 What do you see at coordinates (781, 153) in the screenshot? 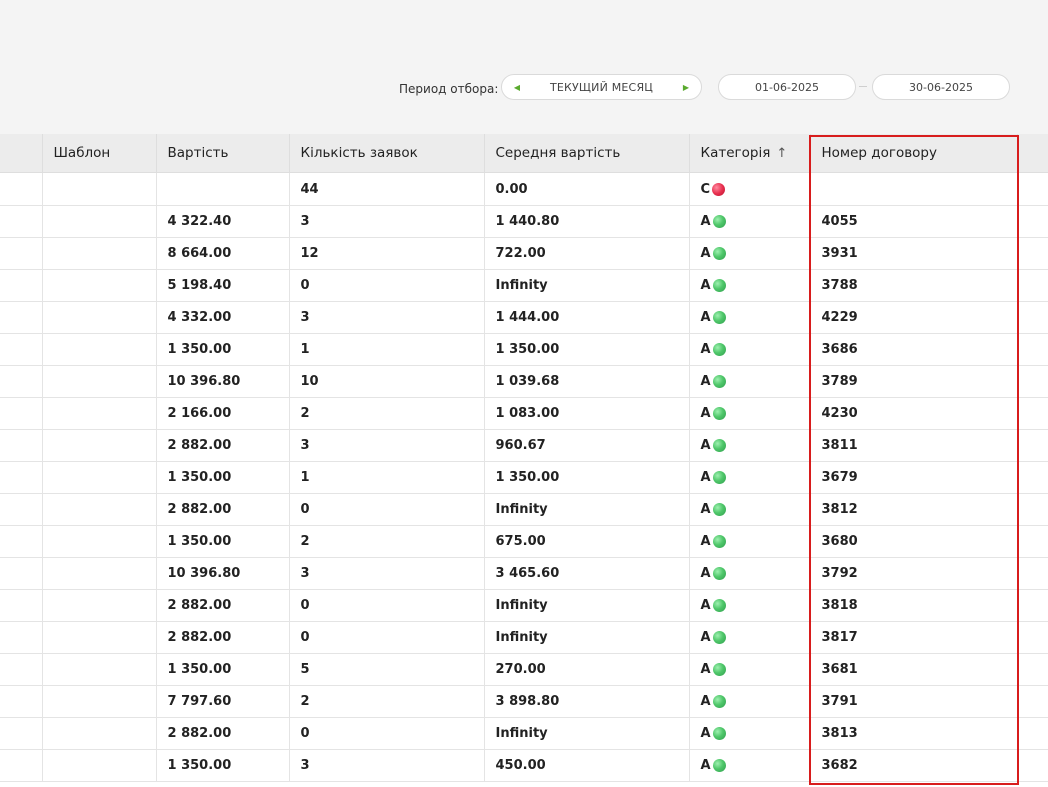
I see `sort-ascending-icon: ↑` at bounding box center [781, 153].